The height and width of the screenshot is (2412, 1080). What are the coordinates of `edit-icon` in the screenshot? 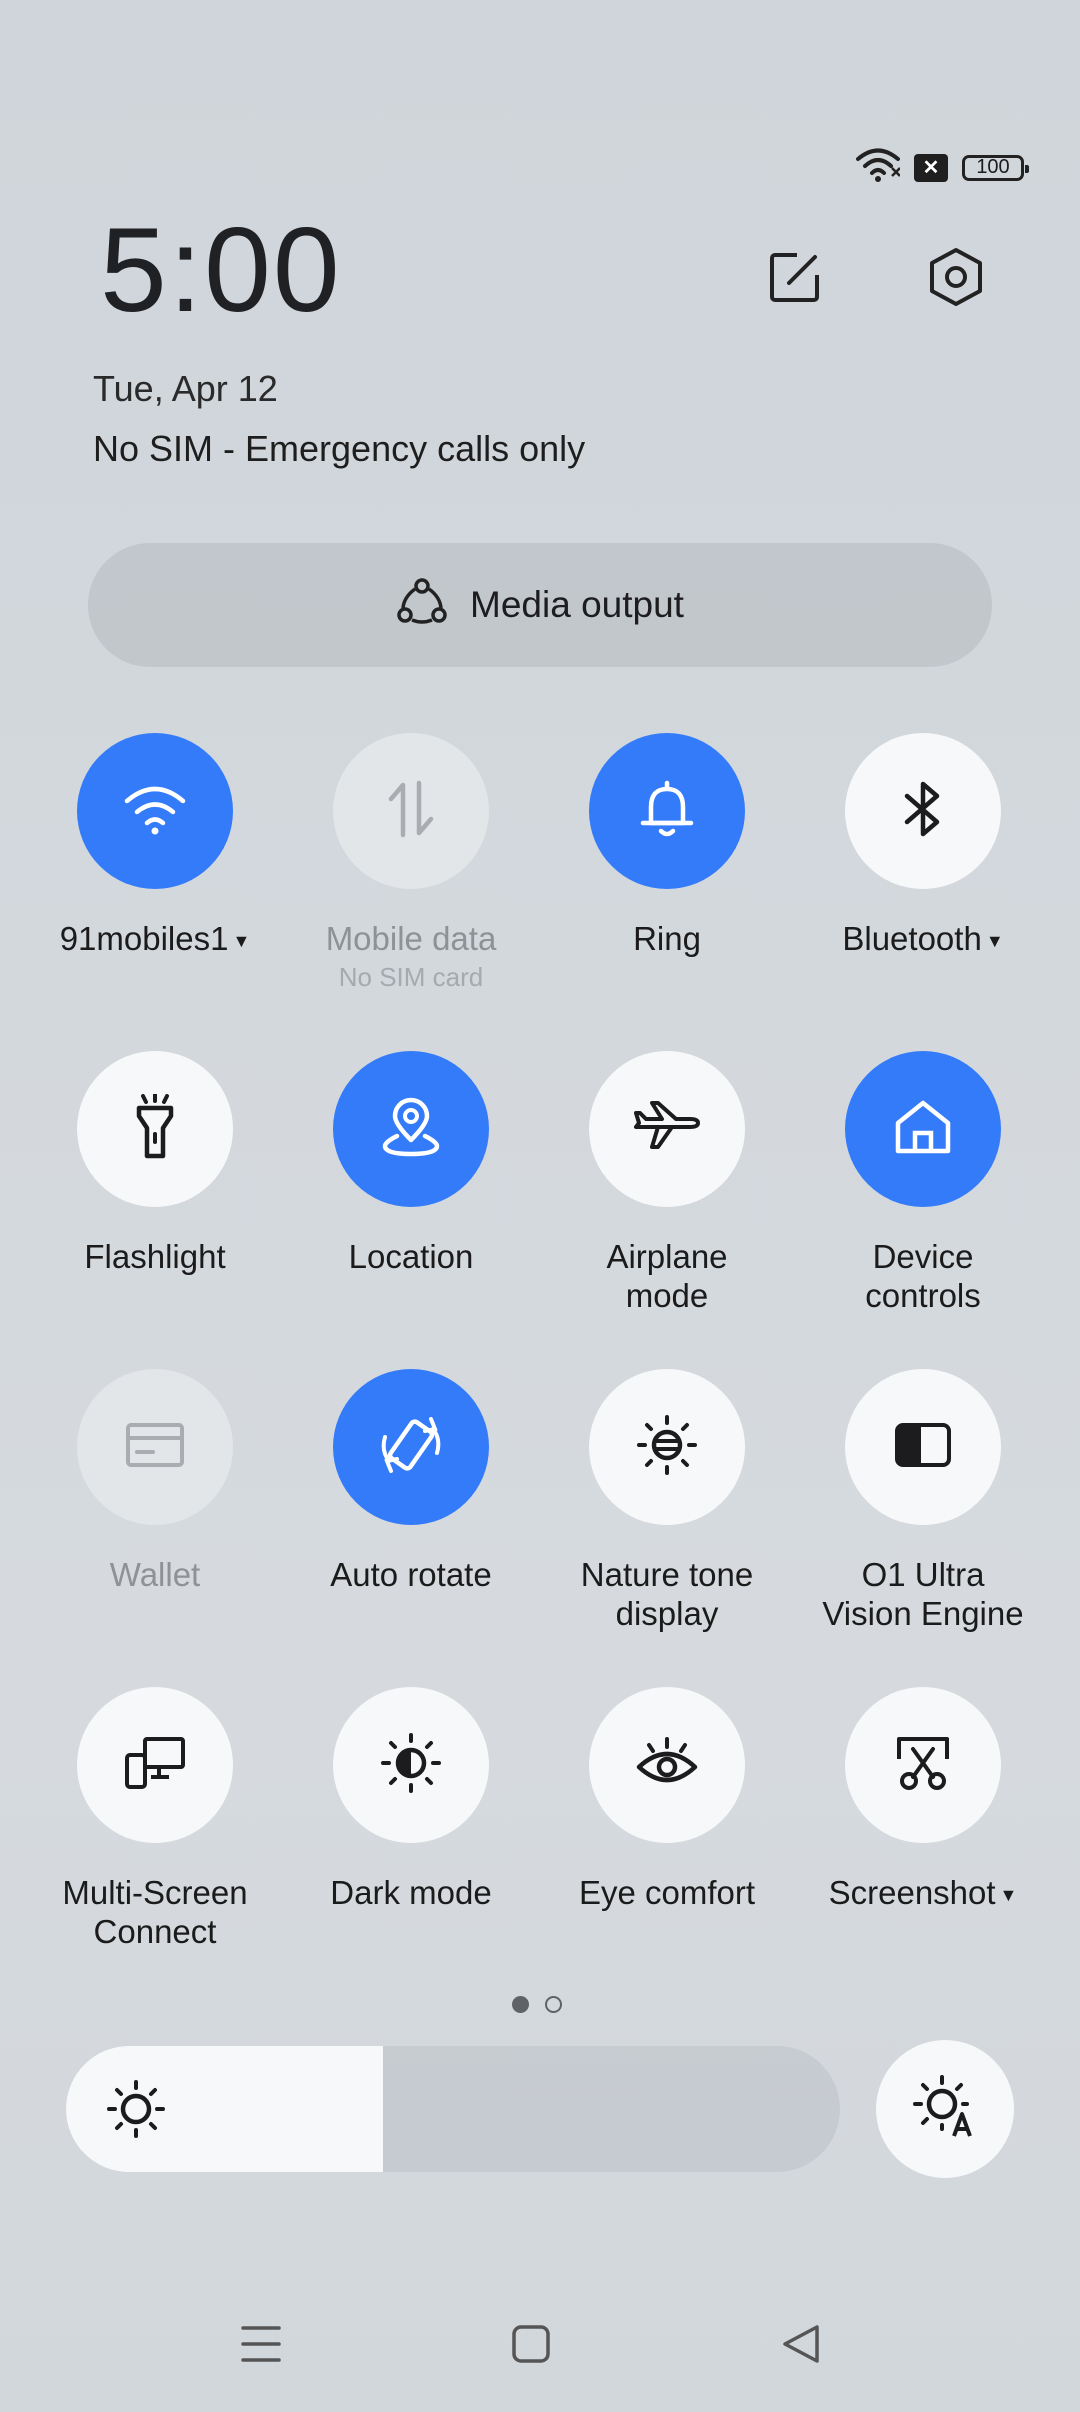 It's located at (795, 277).